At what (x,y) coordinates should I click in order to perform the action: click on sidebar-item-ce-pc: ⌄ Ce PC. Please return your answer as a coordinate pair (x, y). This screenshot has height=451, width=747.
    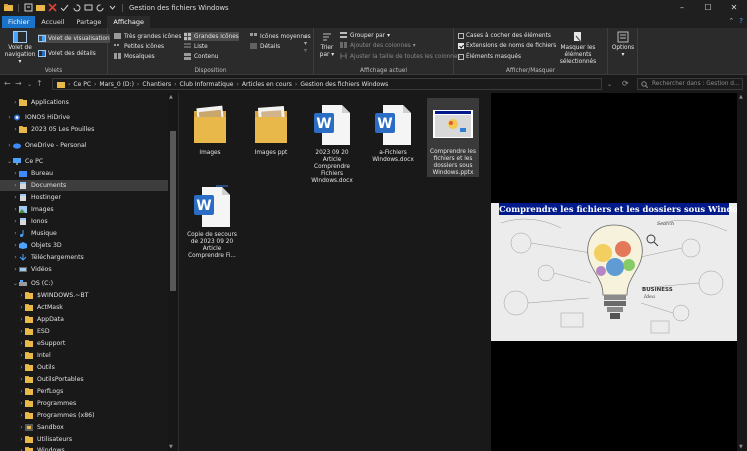
    Looking at the image, I should click on (84, 161).